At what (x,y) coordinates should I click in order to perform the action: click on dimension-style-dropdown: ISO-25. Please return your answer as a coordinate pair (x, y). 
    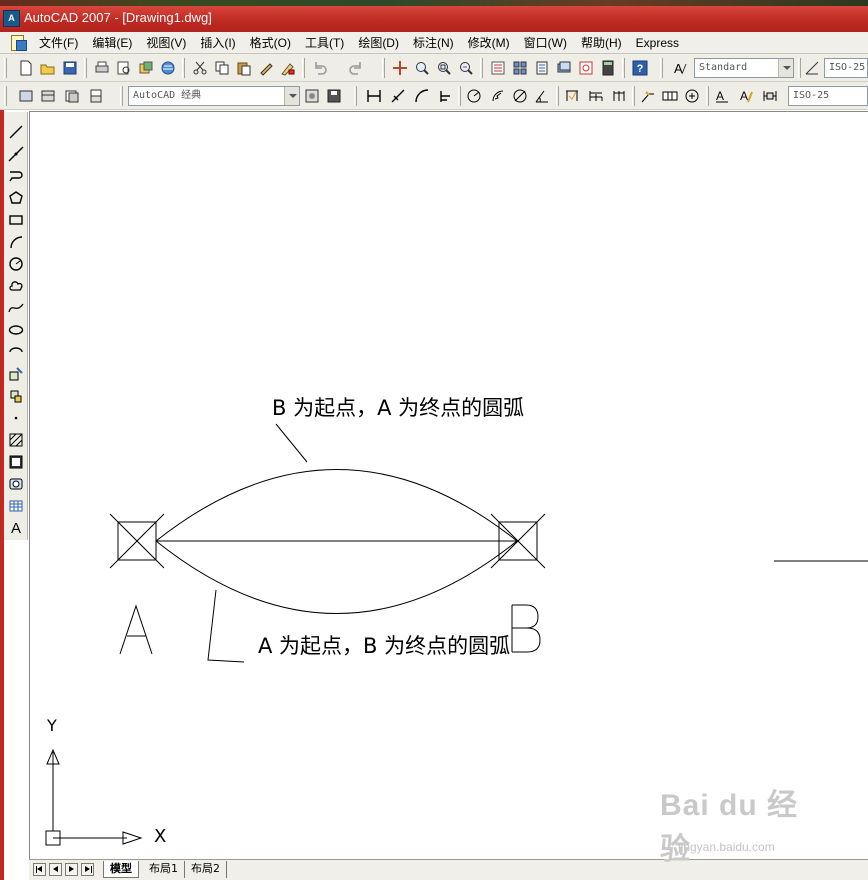
    Looking at the image, I should click on (846, 68).